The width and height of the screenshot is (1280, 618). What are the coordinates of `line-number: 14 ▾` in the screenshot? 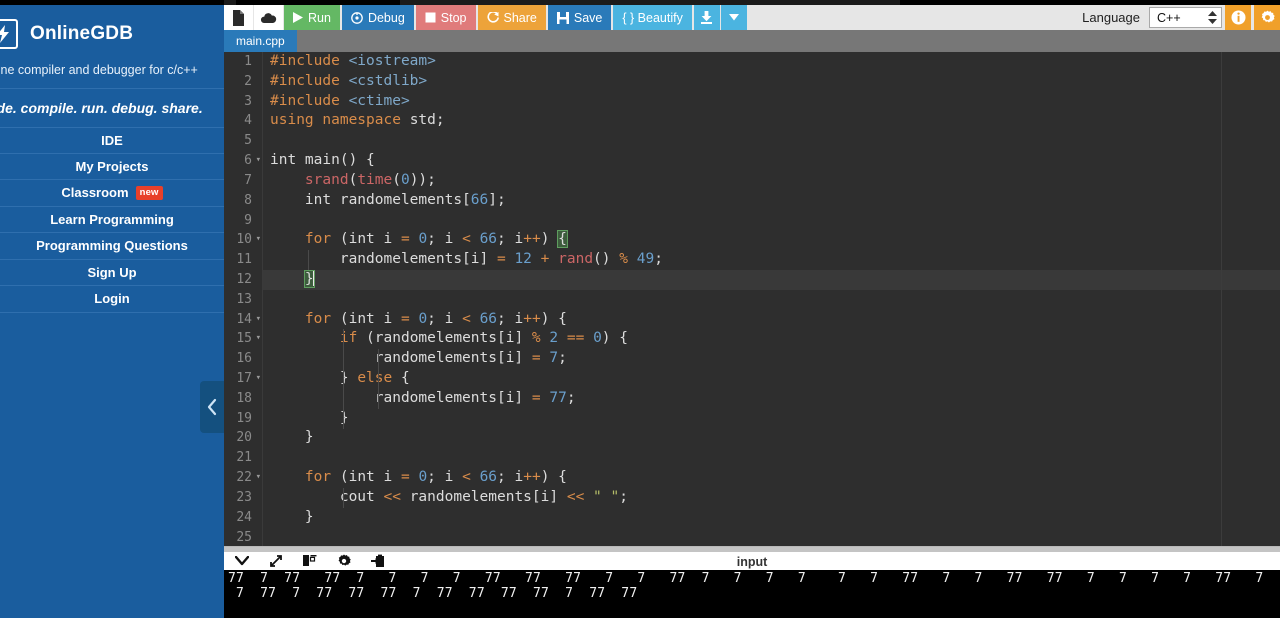 It's located at (243, 320).